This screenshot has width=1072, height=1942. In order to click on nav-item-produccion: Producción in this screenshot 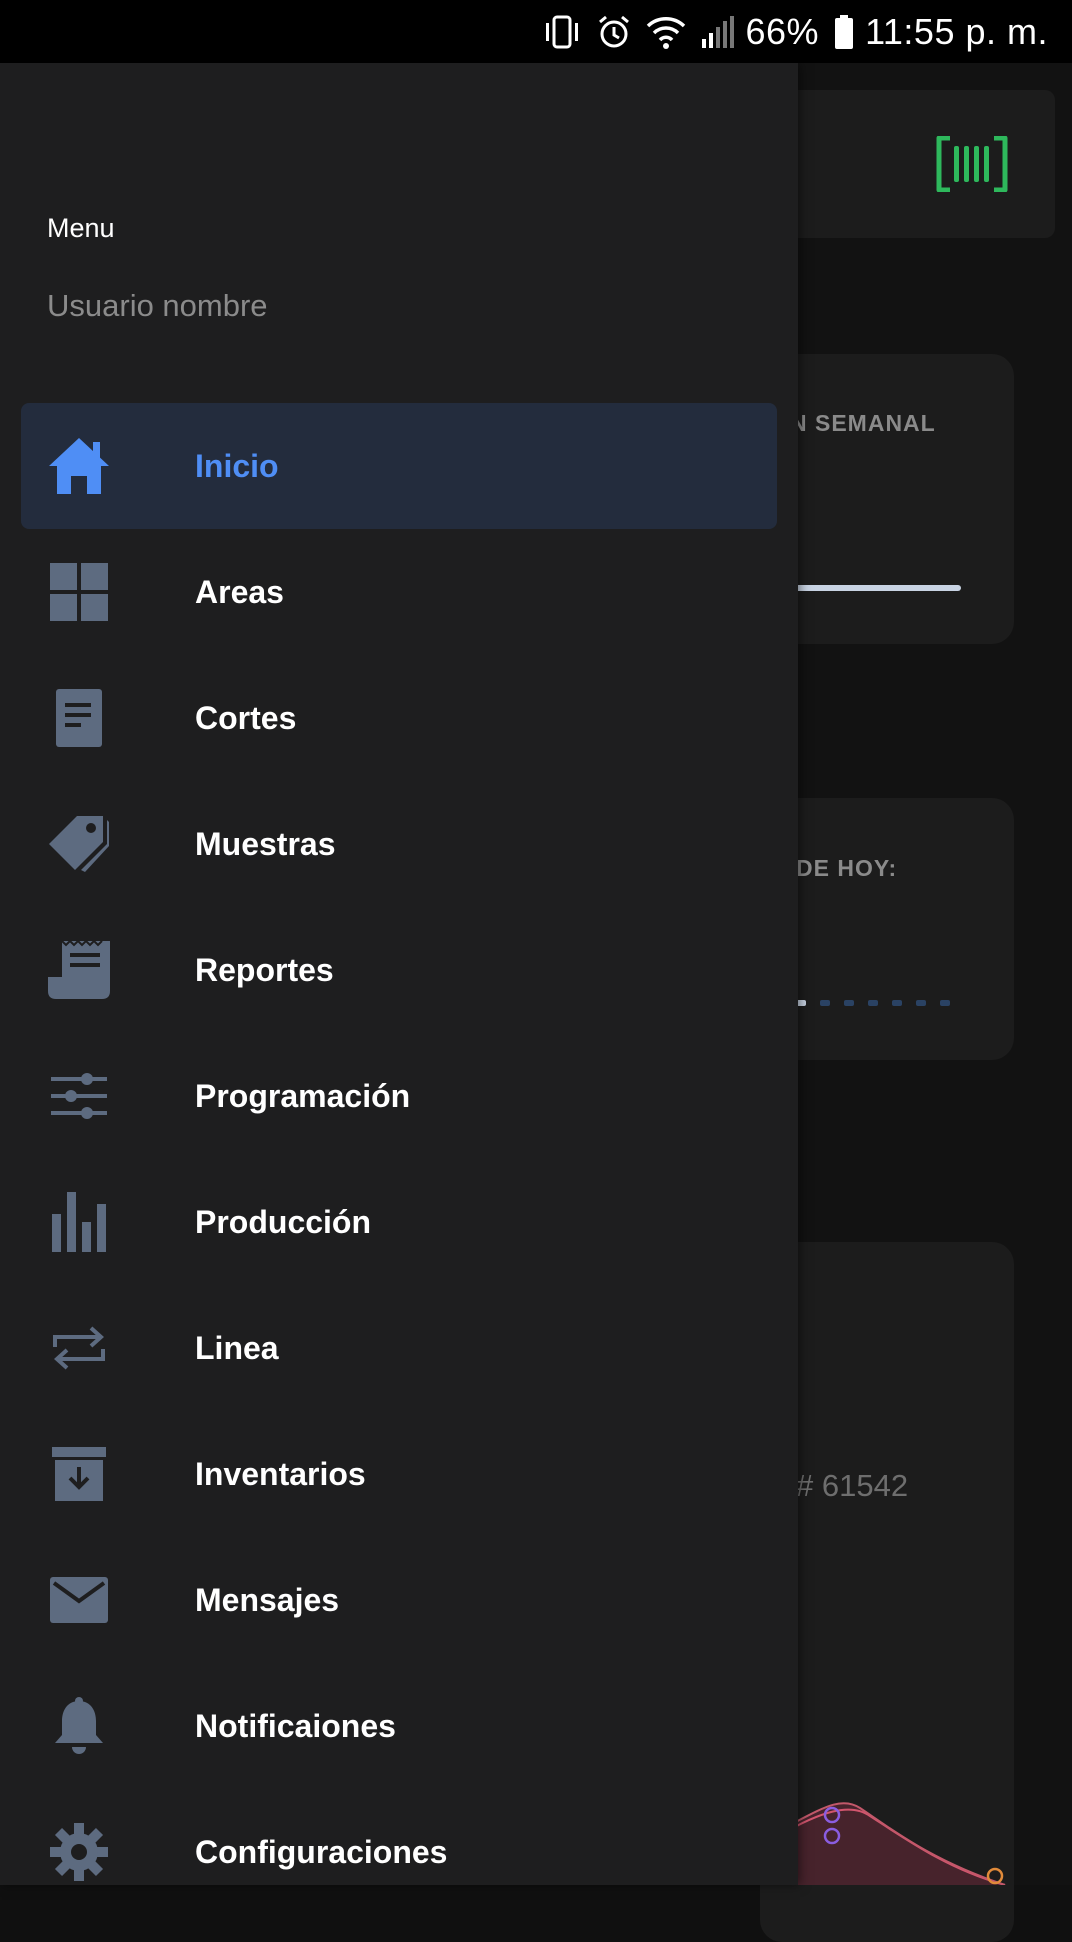, I will do `click(399, 1222)`.